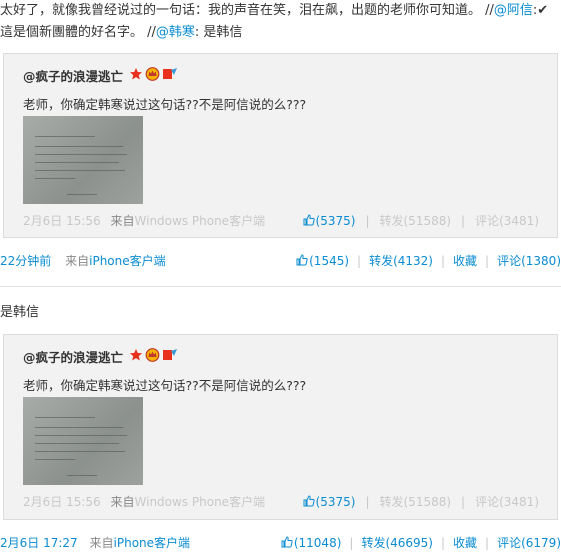 The height and width of the screenshot is (556, 561). What do you see at coordinates (25, 261) in the screenshot?
I see `post-1-time: 22分钟前` at bounding box center [25, 261].